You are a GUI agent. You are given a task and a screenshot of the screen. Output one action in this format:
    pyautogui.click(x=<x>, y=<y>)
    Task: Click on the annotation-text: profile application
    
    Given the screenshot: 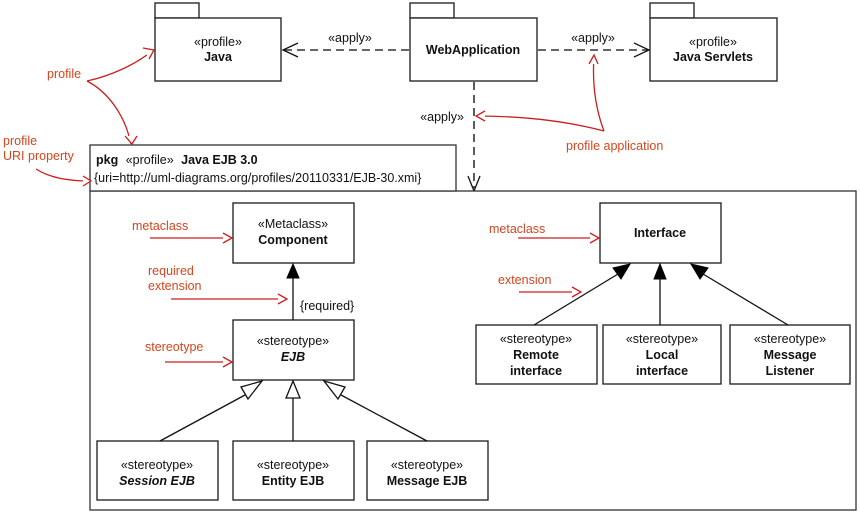 What is the action you would take?
    pyautogui.click(x=614, y=146)
    